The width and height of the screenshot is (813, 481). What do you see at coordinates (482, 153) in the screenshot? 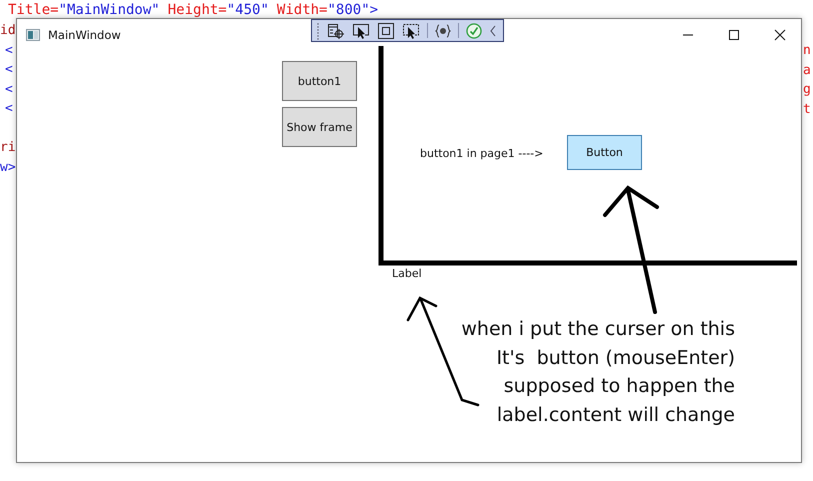
I see `caption-text: button1 in page1 ---->` at bounding box center [482, 153].